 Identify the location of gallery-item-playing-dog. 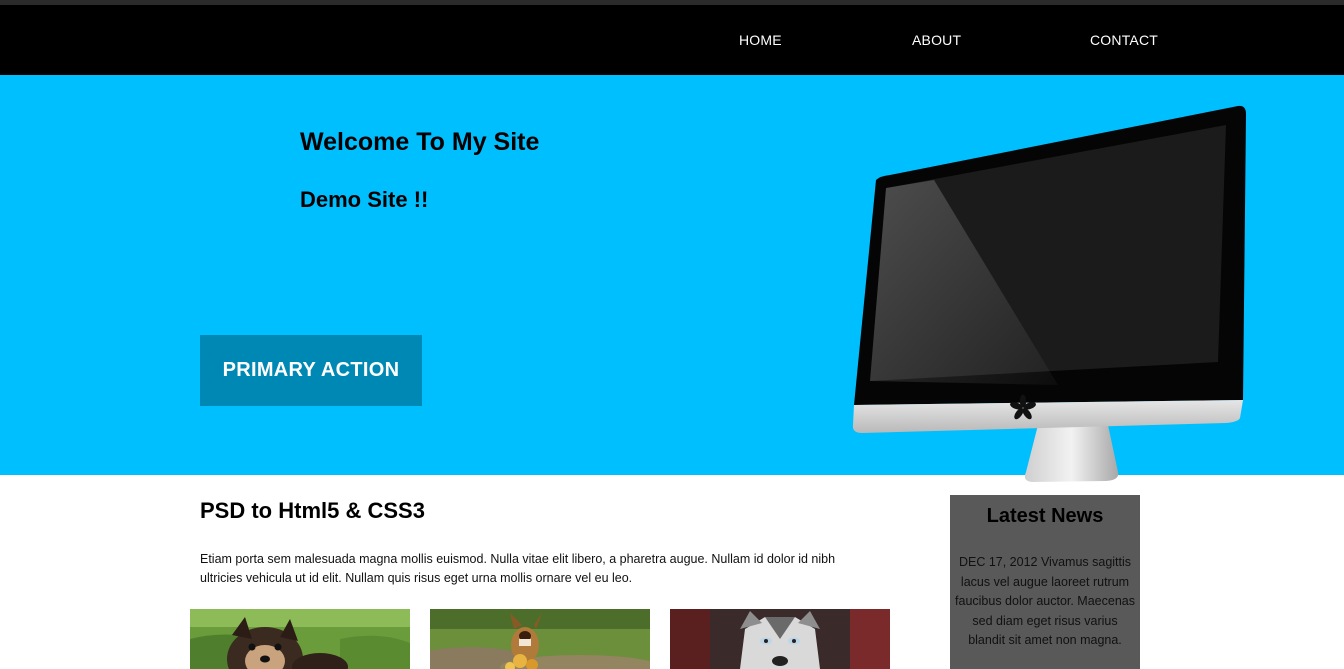
(540, 639).